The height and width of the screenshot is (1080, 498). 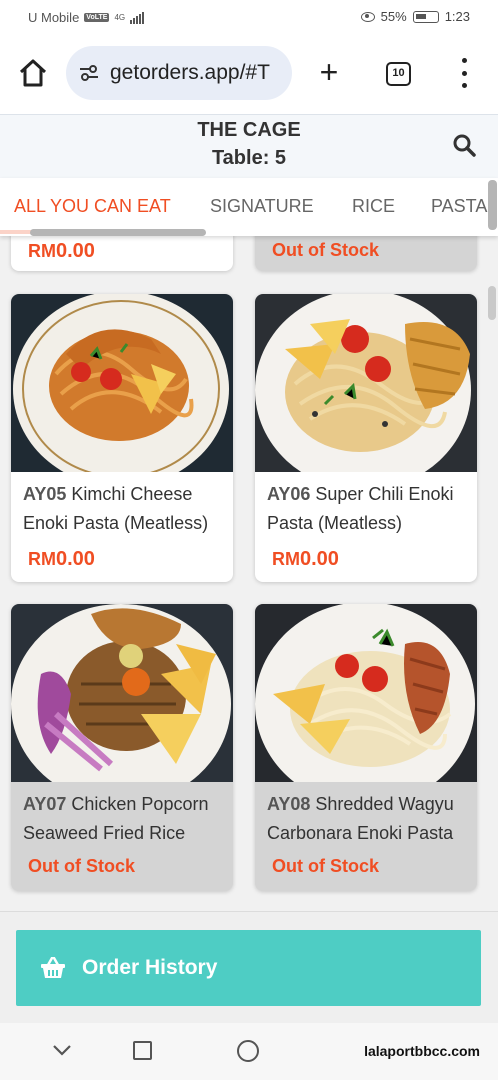 What do you see at coordinates (425, 16) in the screenshot?
I see `battery-icon` at bounding box center [425, 16].